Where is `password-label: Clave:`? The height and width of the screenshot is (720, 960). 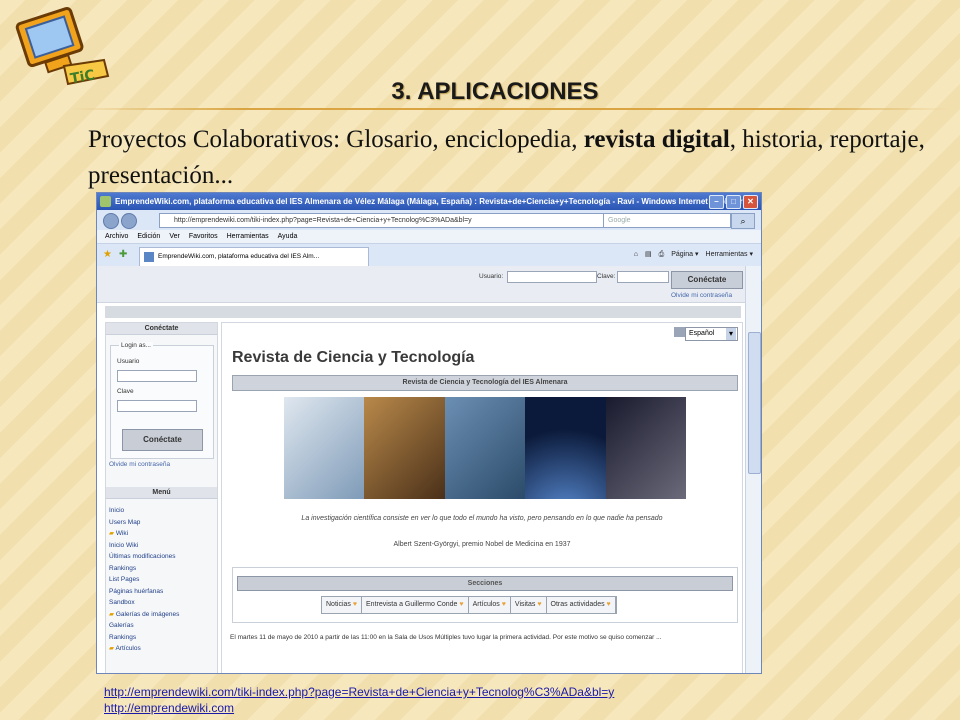 password-label: Clave: is located at coordinates (606, 276).